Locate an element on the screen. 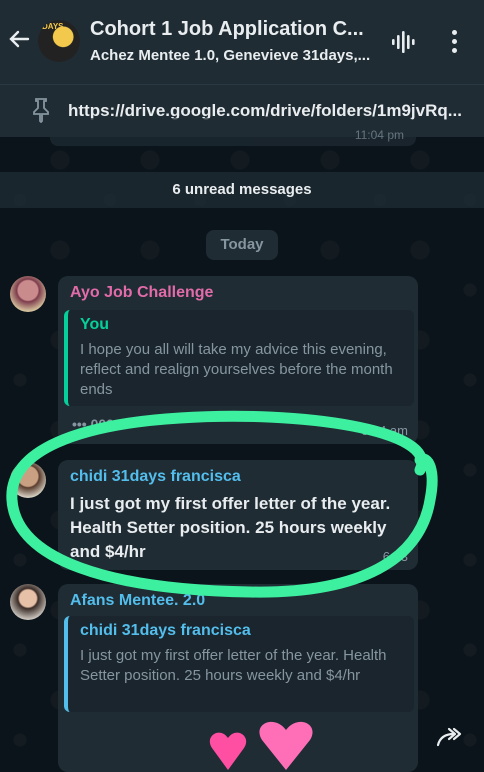  avatar-tag: DAYS is located at coordinates (53, 26).